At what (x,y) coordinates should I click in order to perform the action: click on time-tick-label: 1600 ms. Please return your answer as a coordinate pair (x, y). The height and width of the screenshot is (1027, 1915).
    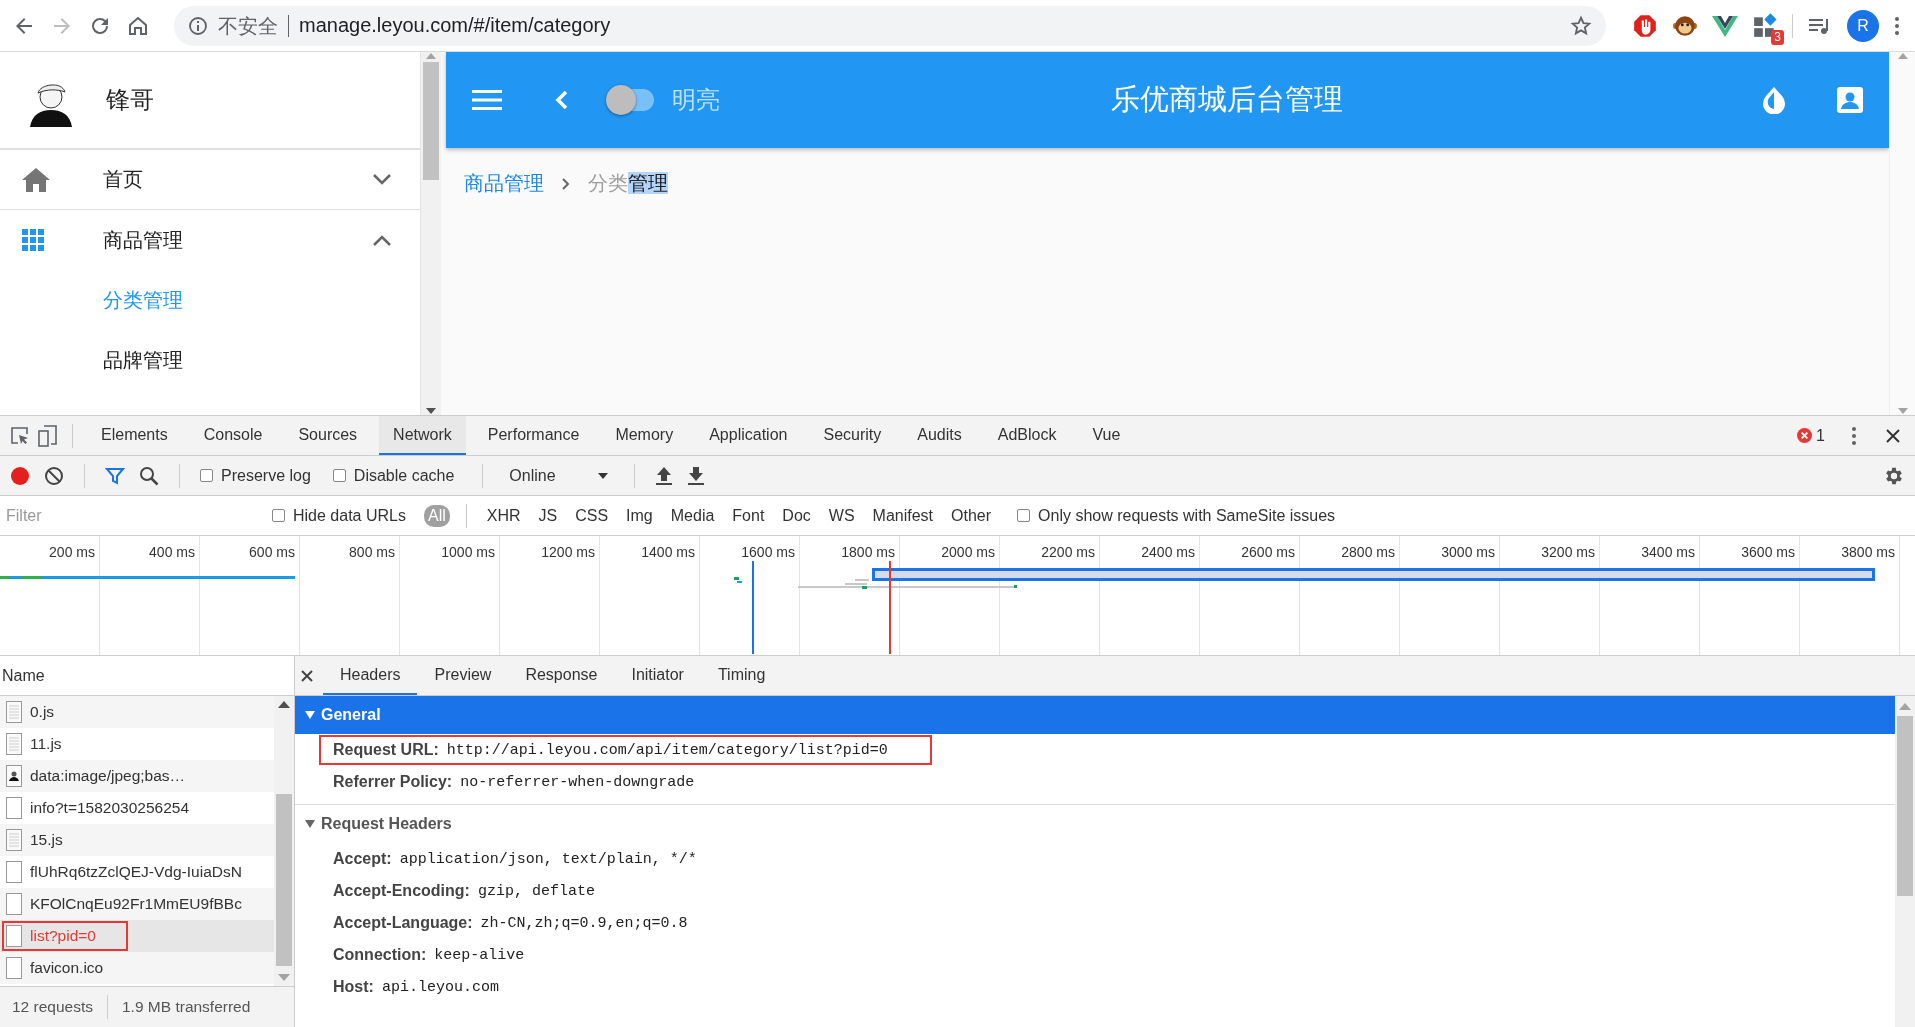
    Looking at the image, I should click on (768, 552).